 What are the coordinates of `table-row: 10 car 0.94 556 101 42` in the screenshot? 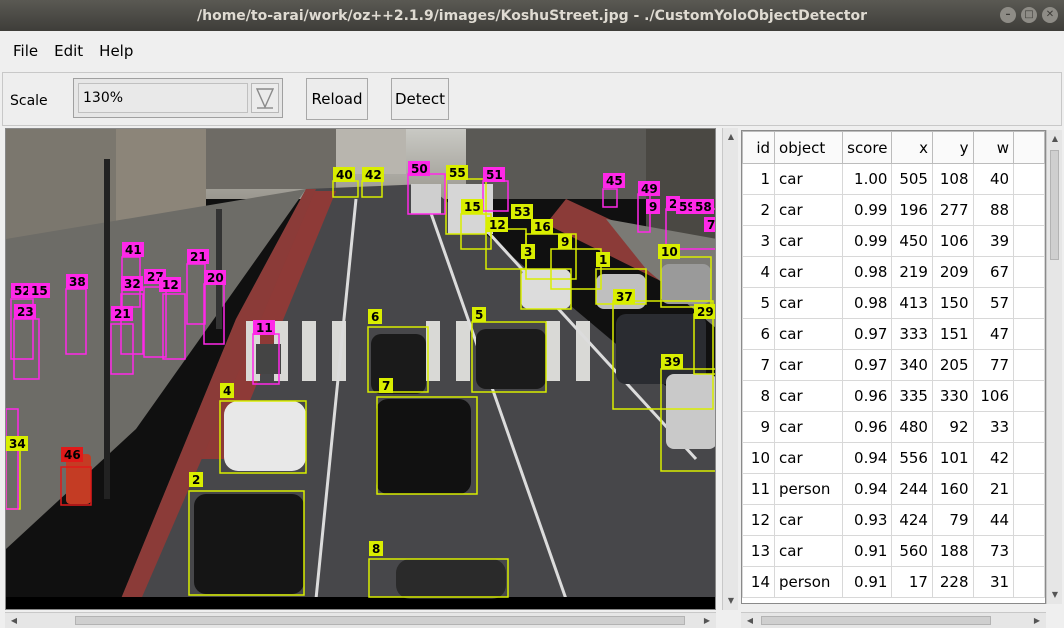 It's located at (893, 458).